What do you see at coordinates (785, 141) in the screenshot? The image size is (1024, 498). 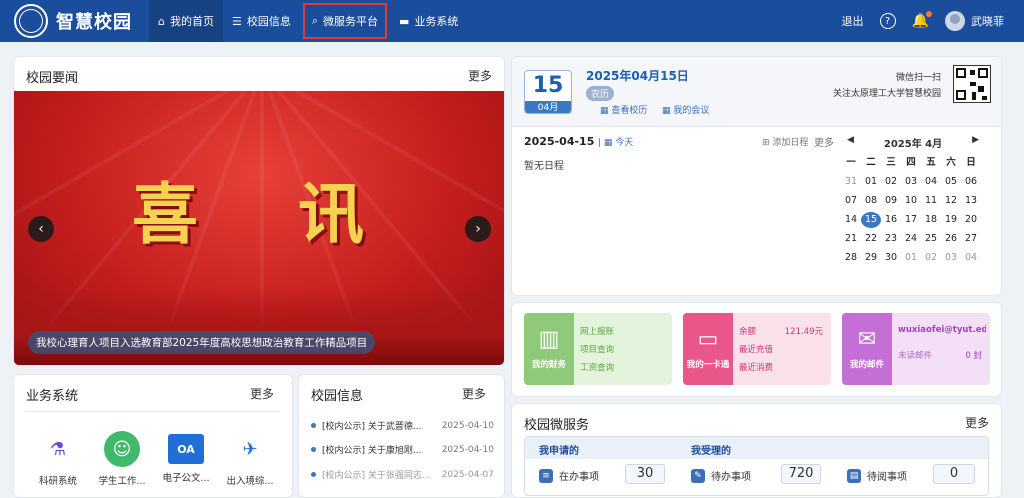 I see `add-schedule-button: ⊞ 添加日程` at bounding box center [785, 141].